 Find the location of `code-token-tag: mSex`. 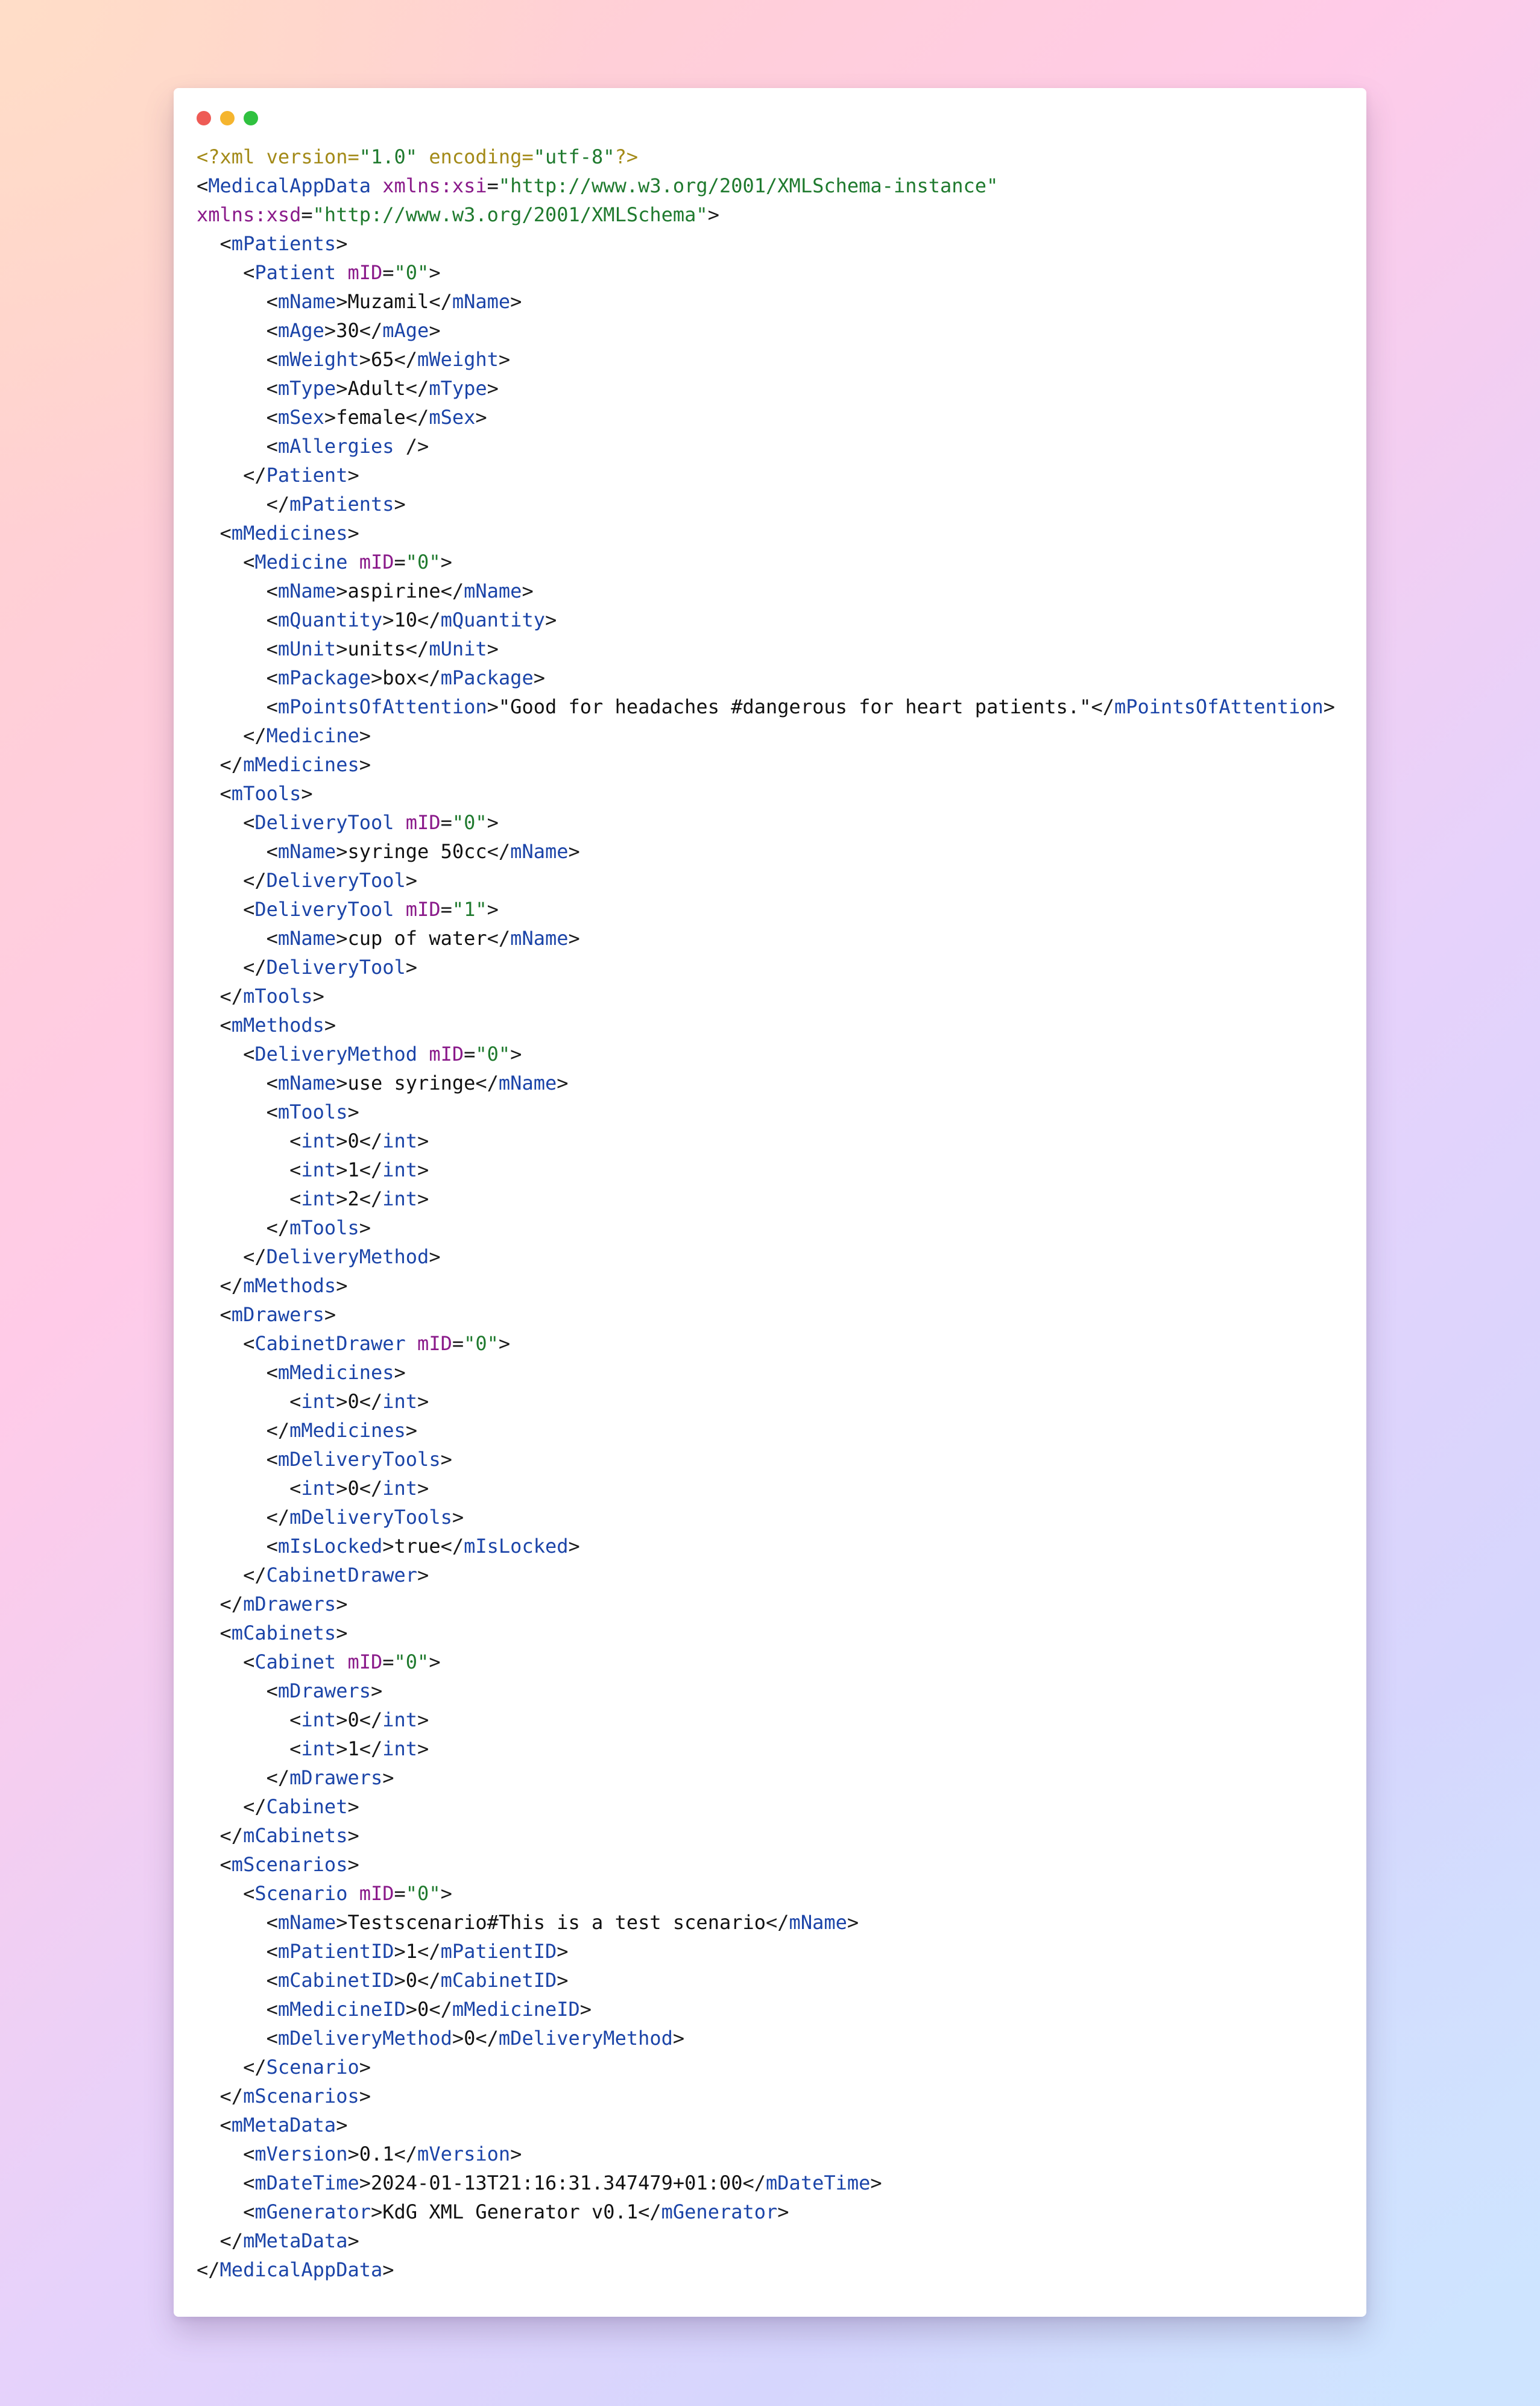

code-token-tag: mSex is located at coordinates (453, 417).